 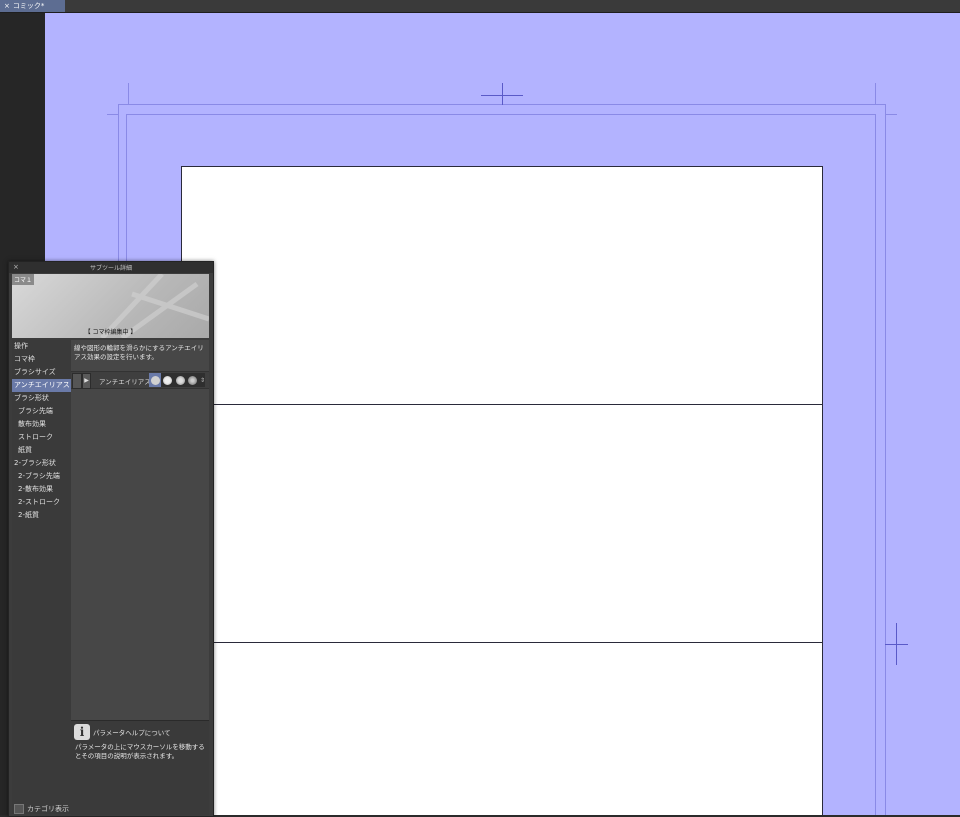 What do you see at coordinates (41, 359) in the screenshot?
I see `category-item: コマ枠` at bounding box center [41, 359].